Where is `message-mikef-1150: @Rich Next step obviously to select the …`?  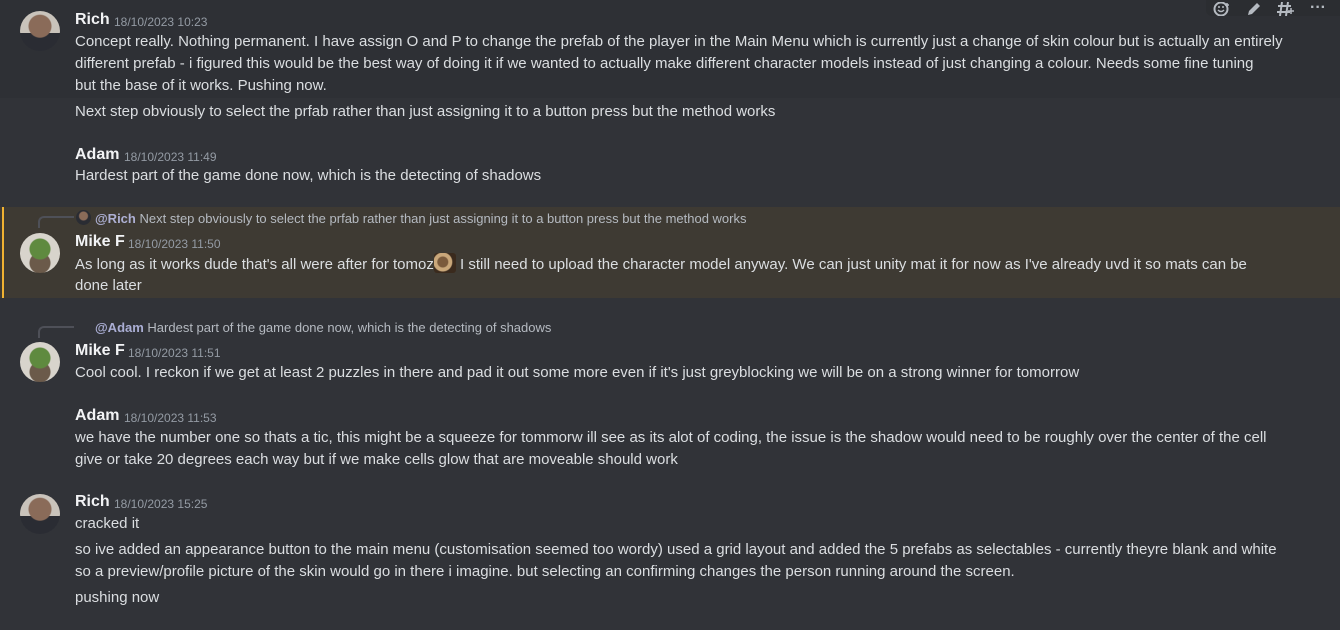 message-mikef-1150: @Rich Next step obviously to select the … is located at coordinates (670, 252).